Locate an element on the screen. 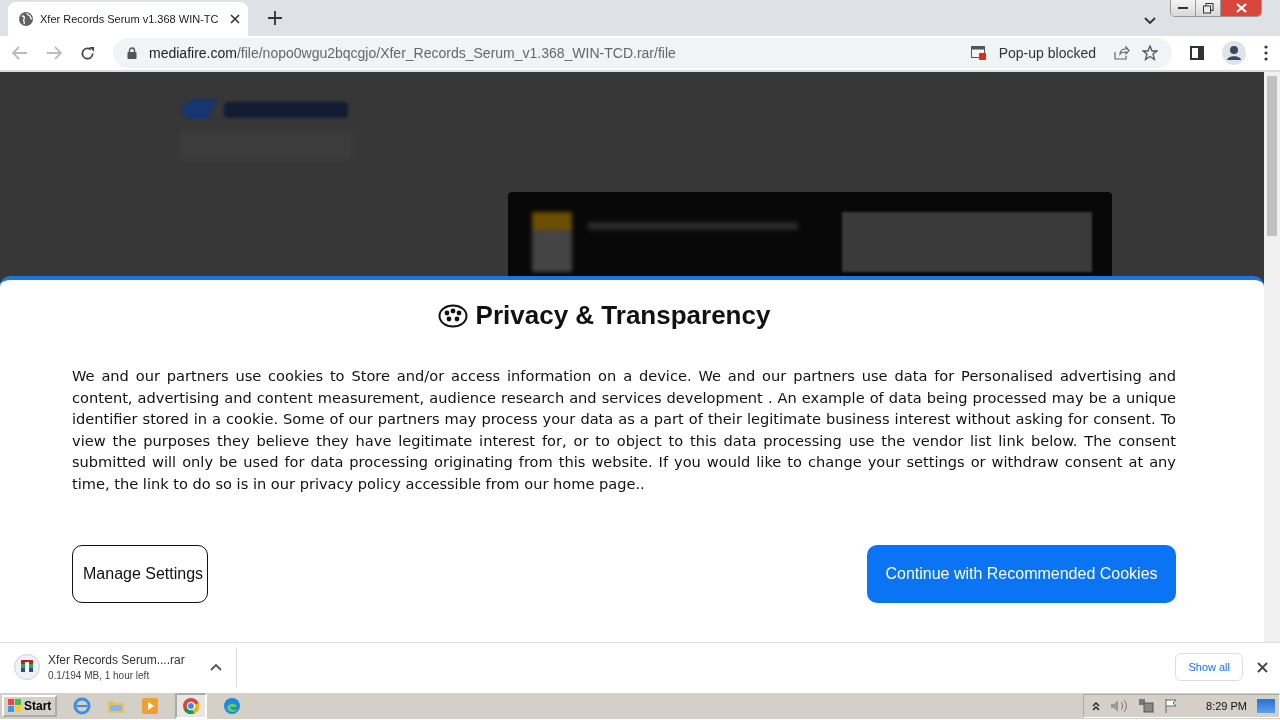 Image resolution: width=1280 pixels, height=720 pixels. cookie-icon is located at coordinates (452, 315).